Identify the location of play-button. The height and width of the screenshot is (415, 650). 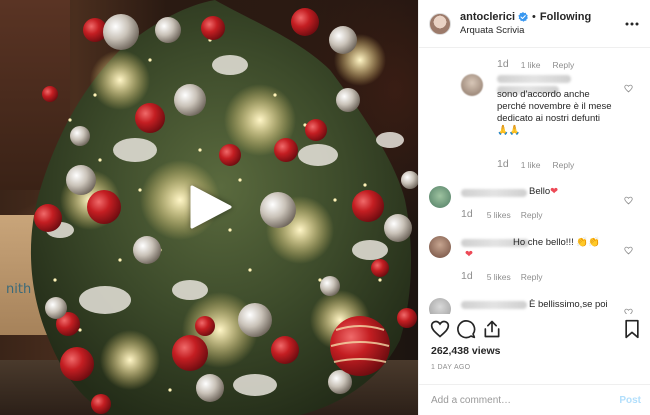
(210, 207).